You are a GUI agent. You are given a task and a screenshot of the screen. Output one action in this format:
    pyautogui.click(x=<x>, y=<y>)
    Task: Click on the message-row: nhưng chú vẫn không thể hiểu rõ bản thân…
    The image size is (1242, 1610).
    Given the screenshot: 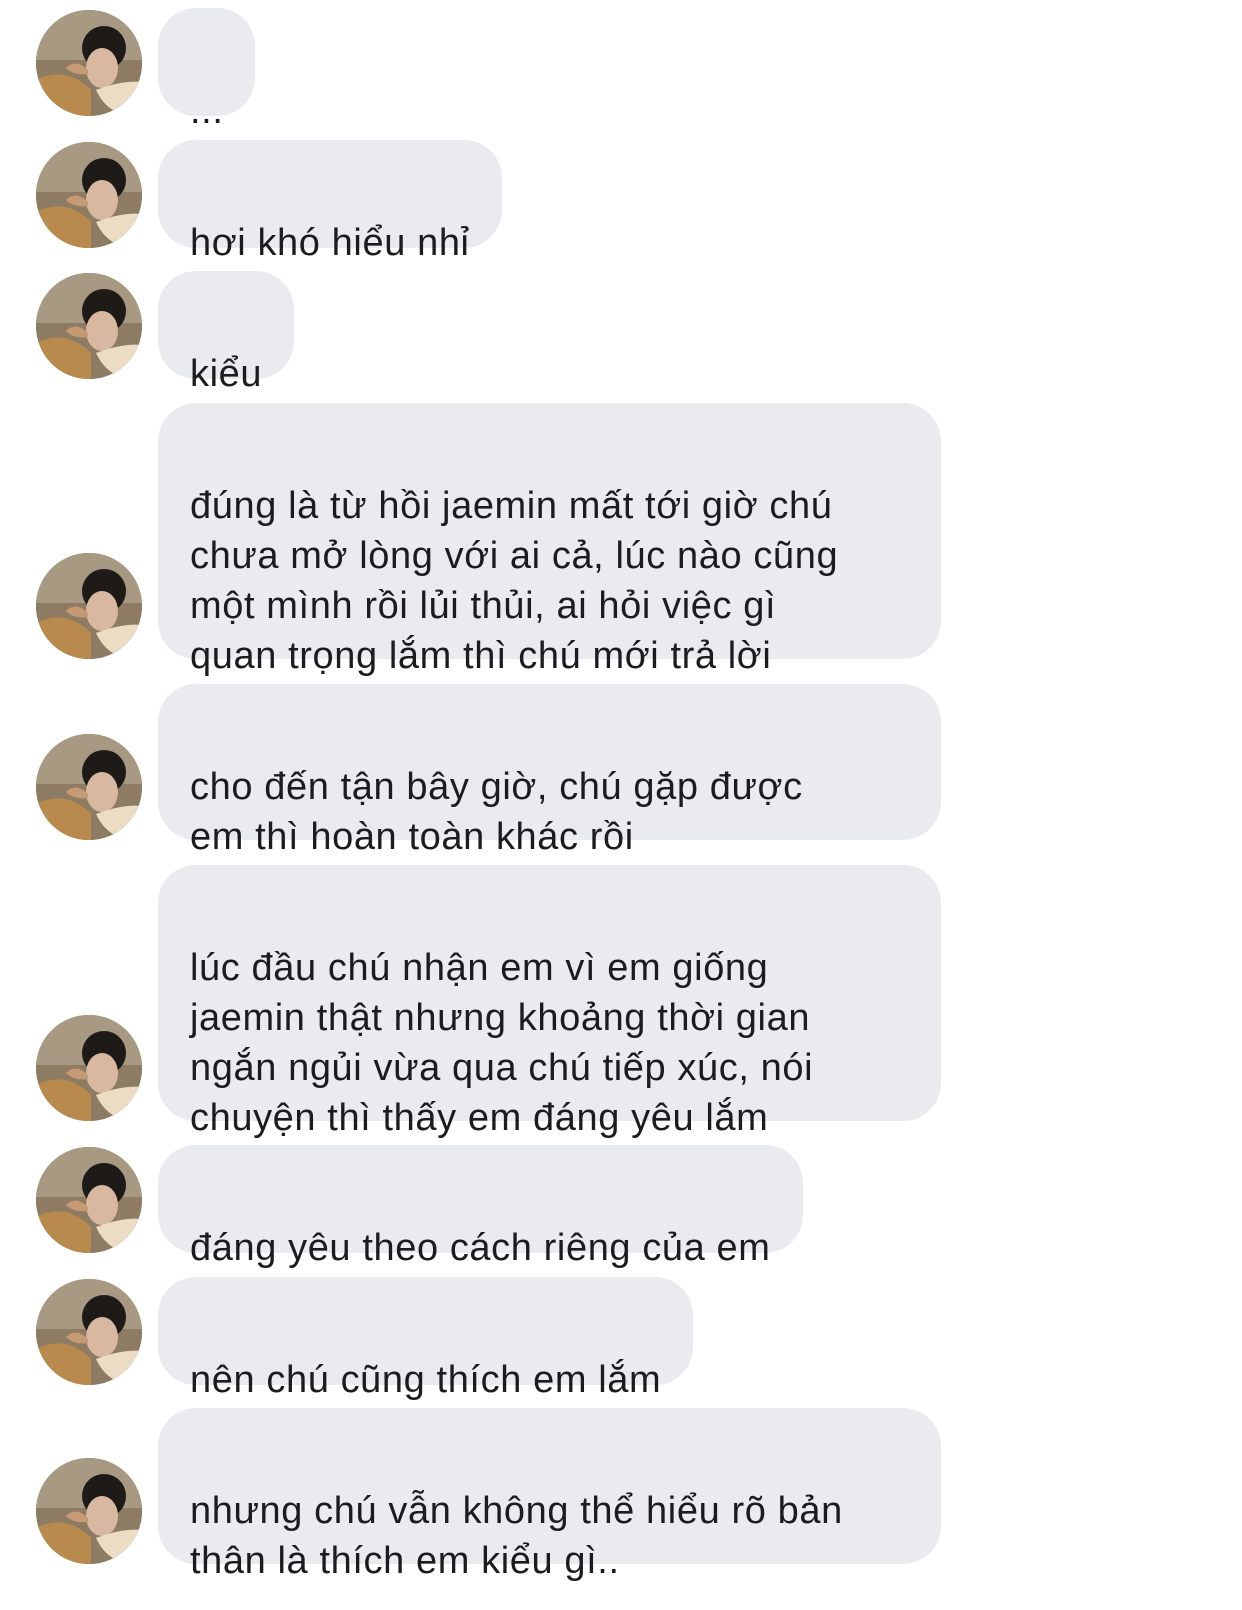 What is the action you would take?
    pyautogui.click(x=621, y=1495)
    